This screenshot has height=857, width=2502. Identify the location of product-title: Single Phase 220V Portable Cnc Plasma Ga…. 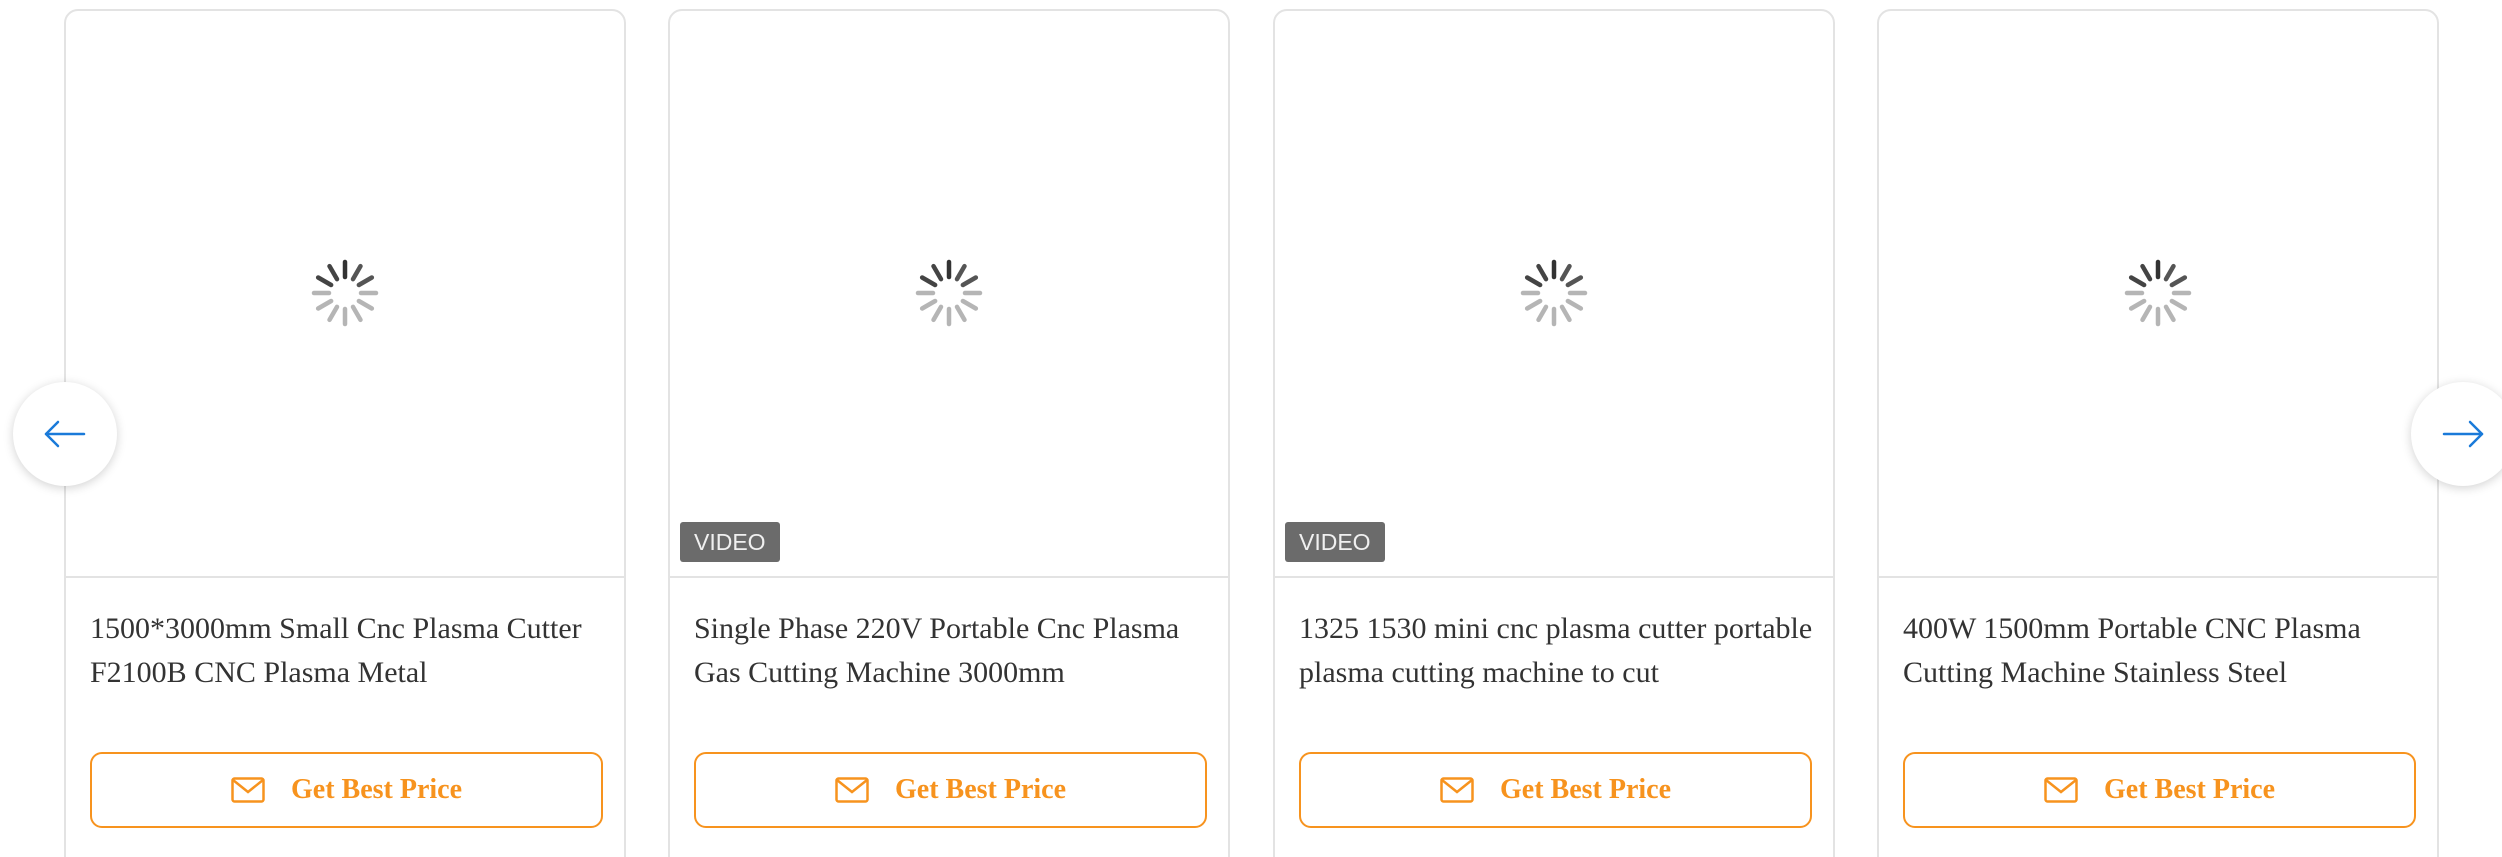
(954, 653).